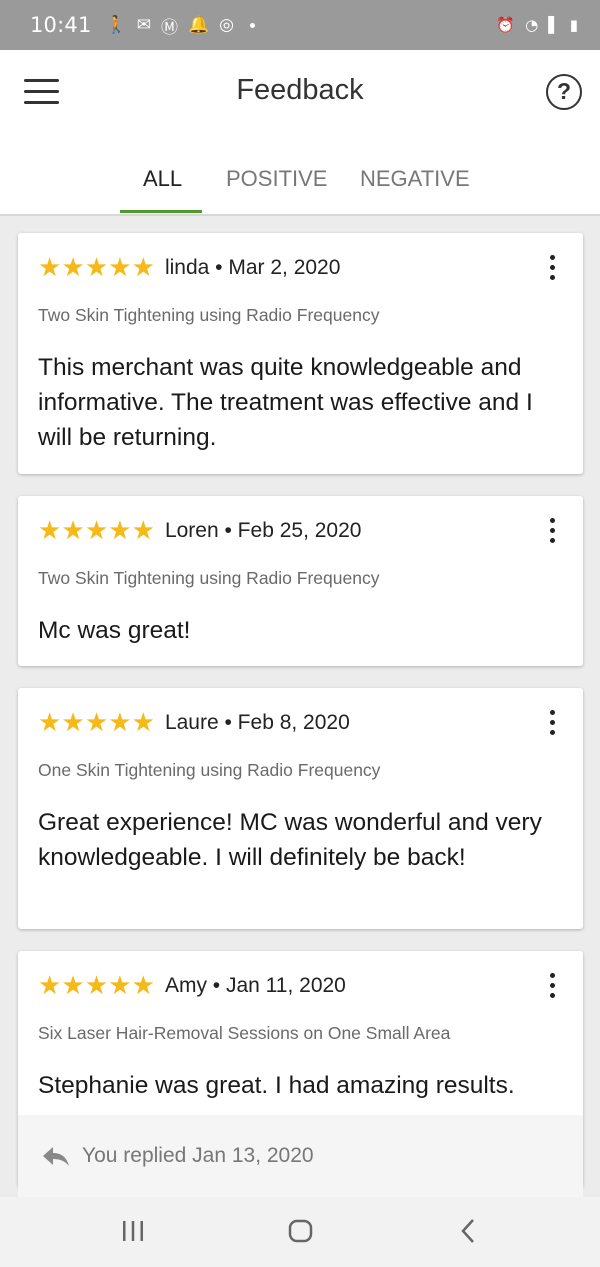 The height and width of the screenshot is (1267, 600). Describe the element at coordinates (573, 25) in the screenshot. I see `battery-icon: ▮` at that location.